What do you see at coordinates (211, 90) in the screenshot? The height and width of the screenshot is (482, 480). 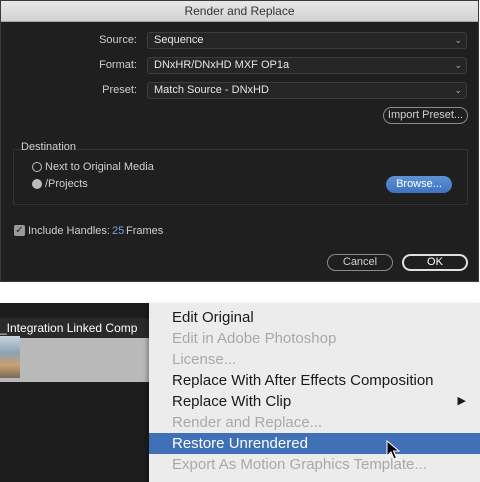 I see `preset-value: Match Source - DNxHD` at bounding box center [211, 90].